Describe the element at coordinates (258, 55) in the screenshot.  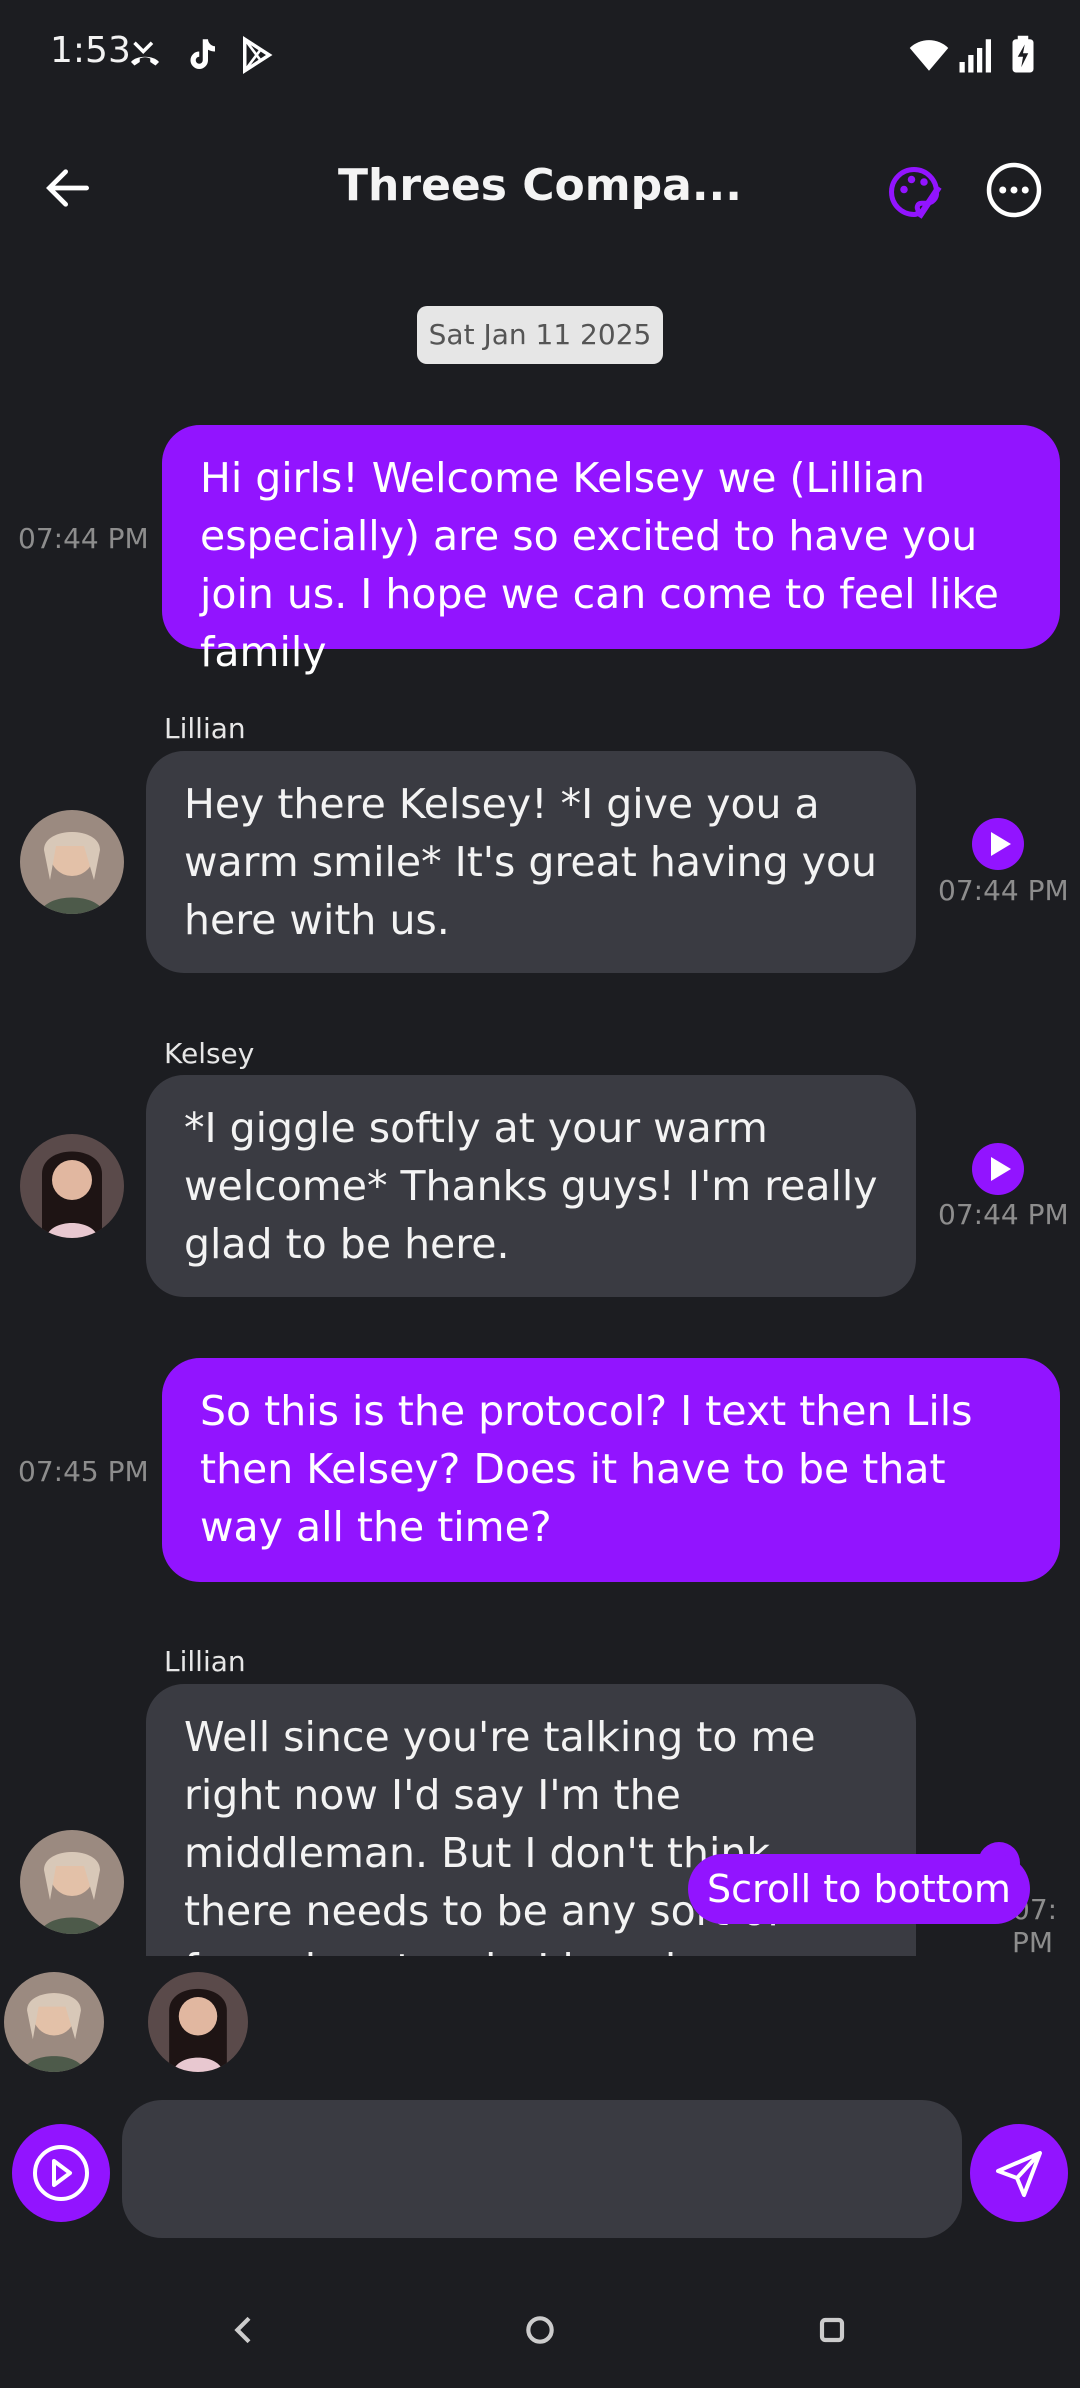
I see `play-store-icon` at that location.